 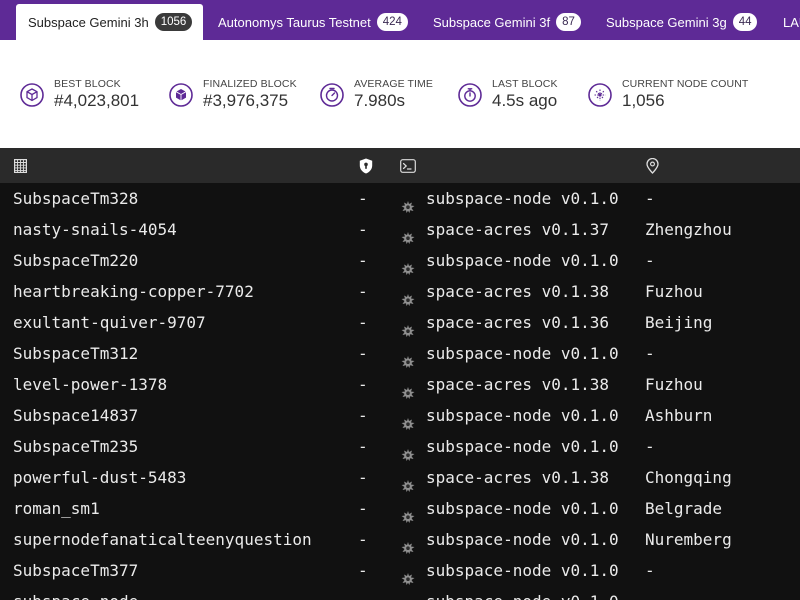 I want to click on stat-last-block: LAST BLOCK 4.5s ago, so click(x=508, y=94).